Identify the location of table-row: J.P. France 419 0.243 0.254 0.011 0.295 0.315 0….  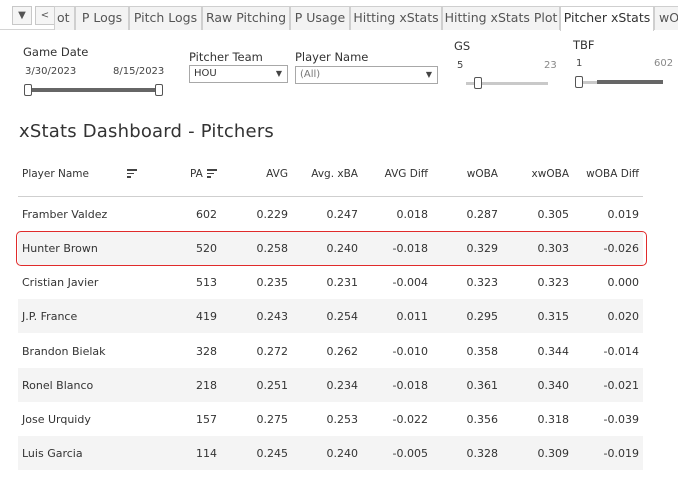
(330, 316).